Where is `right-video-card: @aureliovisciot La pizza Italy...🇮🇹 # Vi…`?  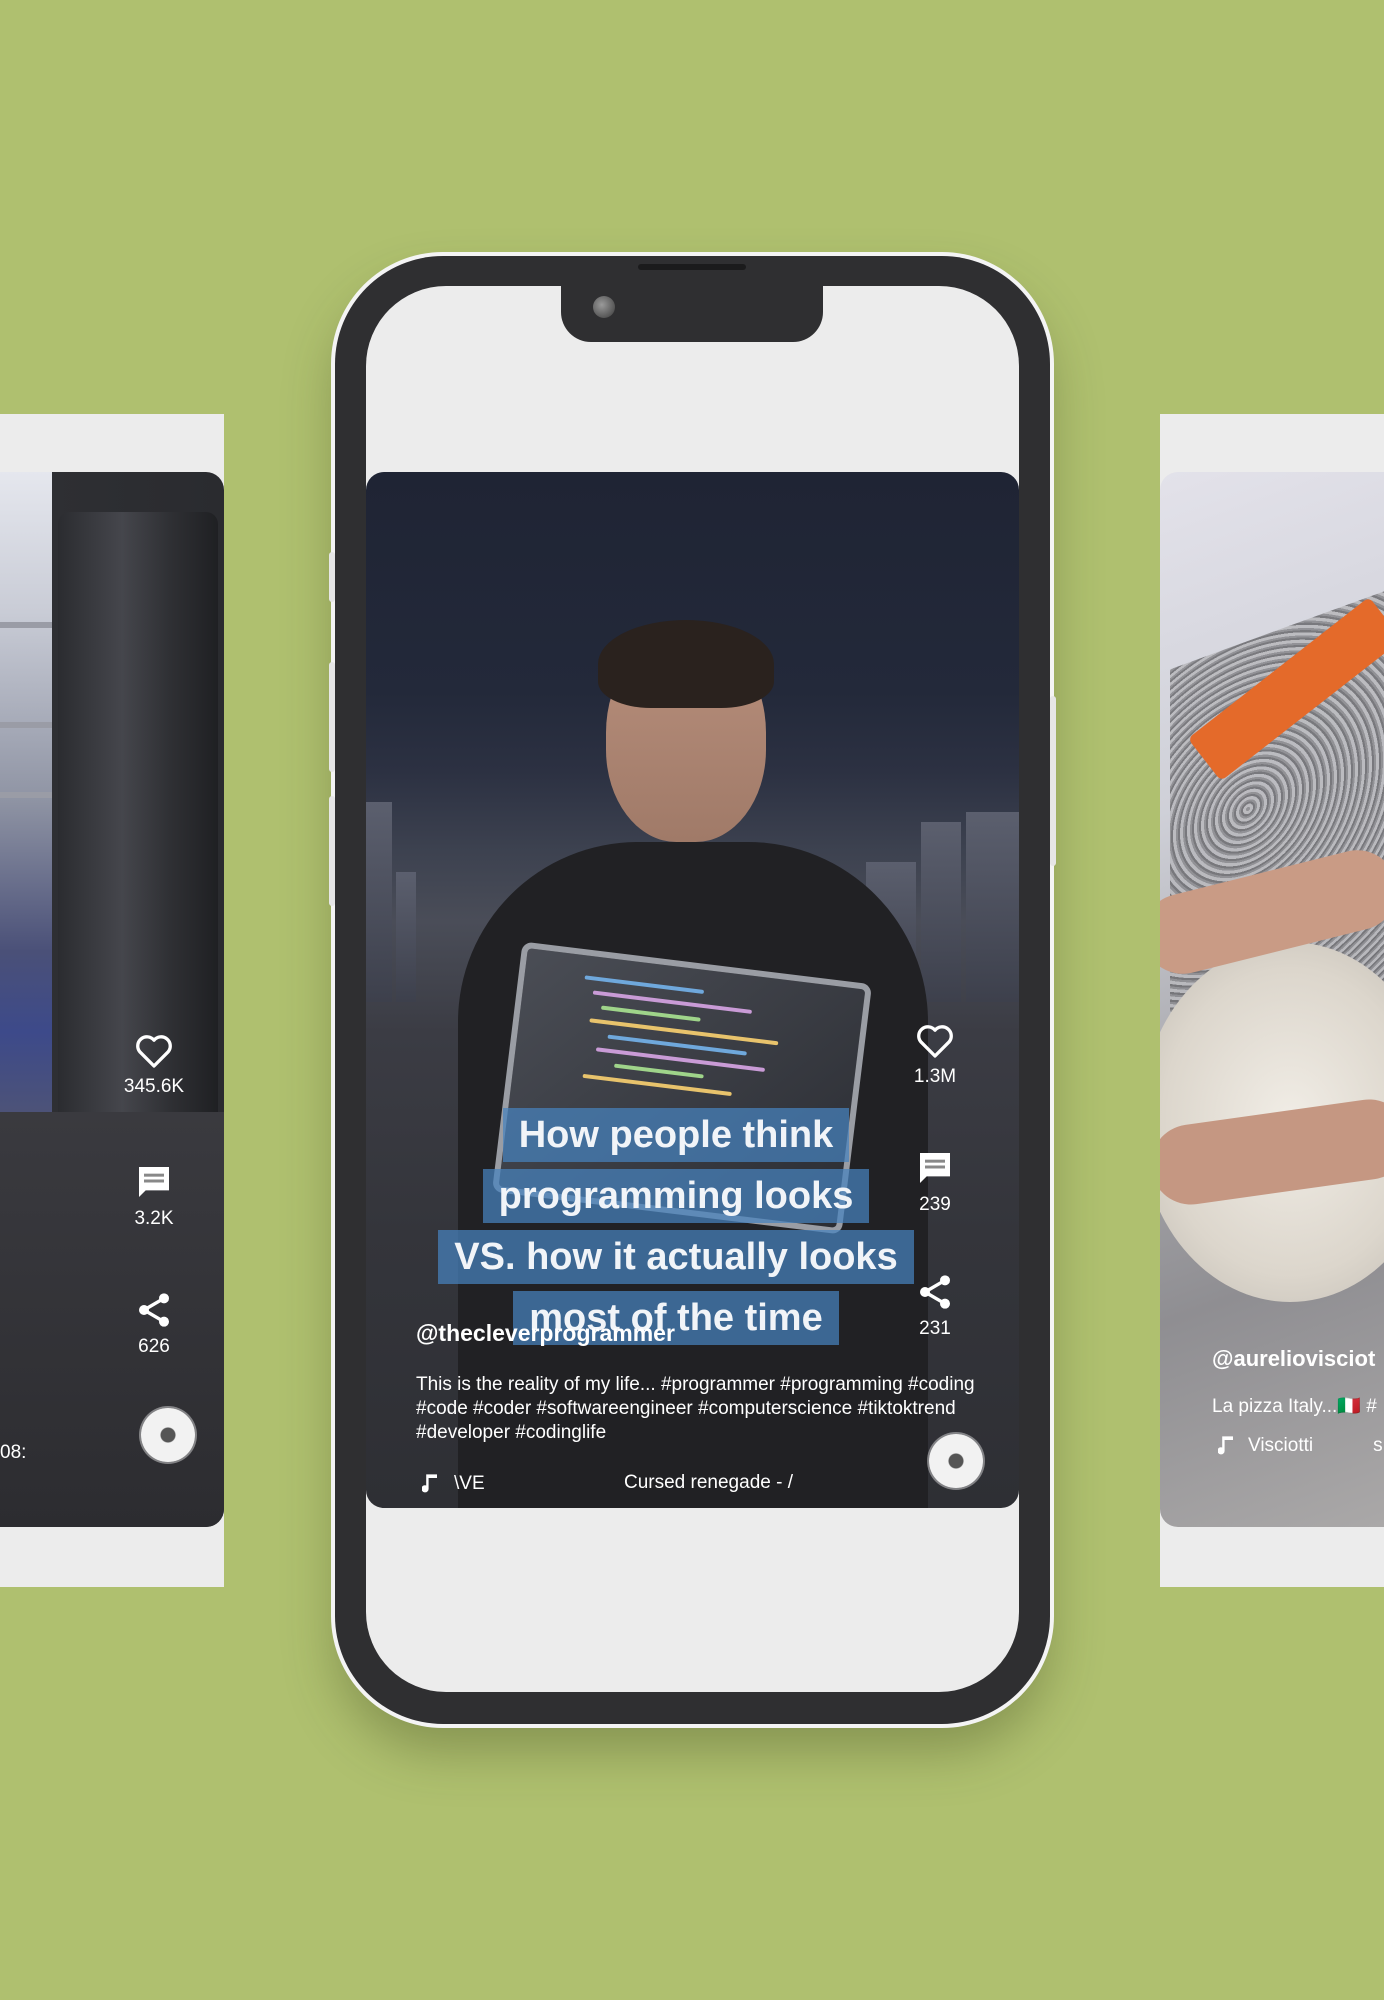
right-video-card: @aureliovisciot La pizza Italy...🇮🇹 # Vi… is located at coordinates (1272, 1000).